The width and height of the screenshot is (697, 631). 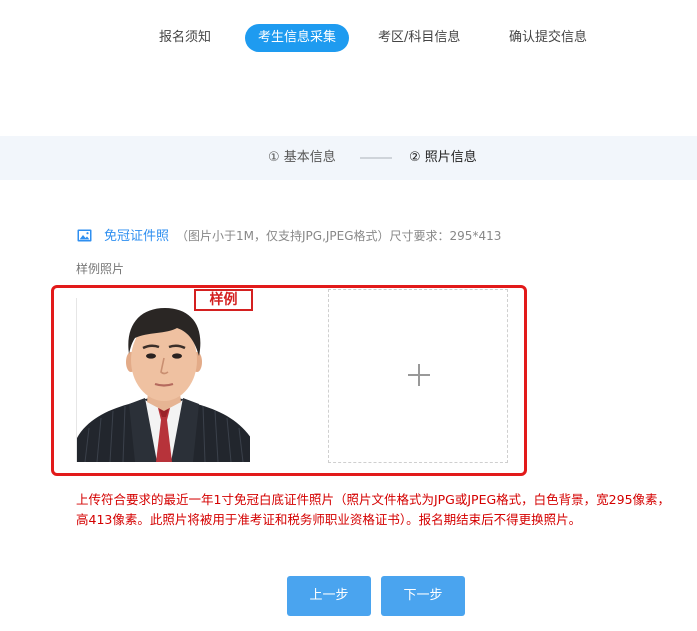 What do you see at coordinates (443, 157) in the screenshot?
I see `step-photo-info: ② 照片信息` at bounding box center [443, 157].